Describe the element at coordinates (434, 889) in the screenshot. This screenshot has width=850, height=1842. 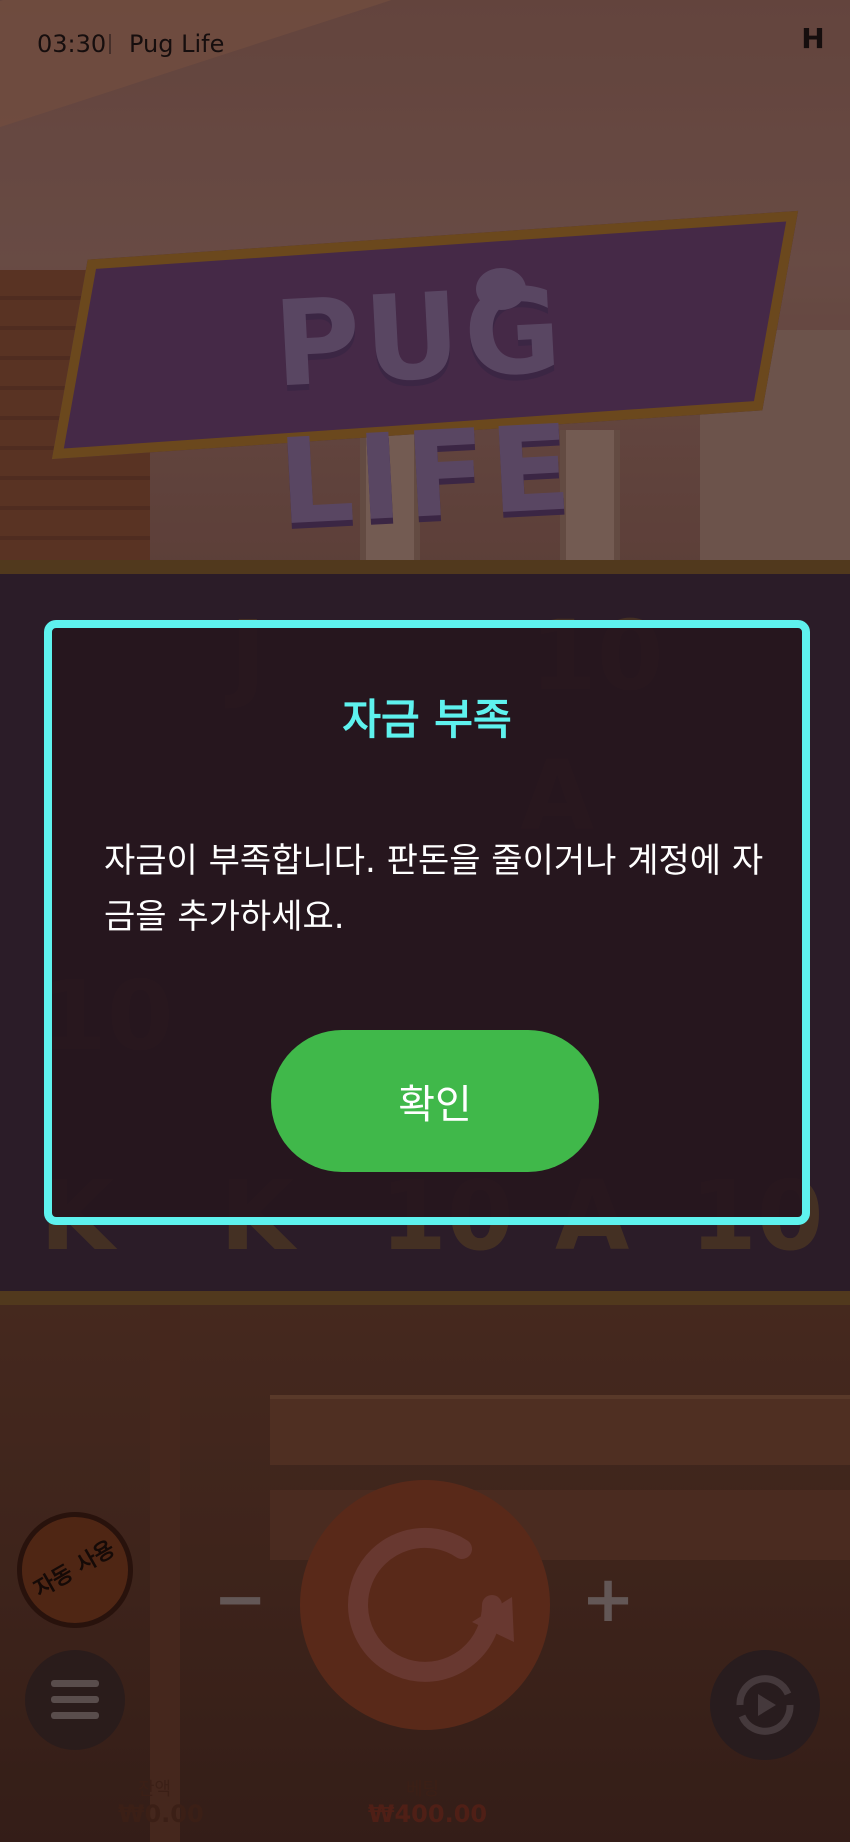
I see `dialog-message: 자금이 부족합니다. 판돈을 줄이거나 계정에 자금을 추가하세요.` at that location.